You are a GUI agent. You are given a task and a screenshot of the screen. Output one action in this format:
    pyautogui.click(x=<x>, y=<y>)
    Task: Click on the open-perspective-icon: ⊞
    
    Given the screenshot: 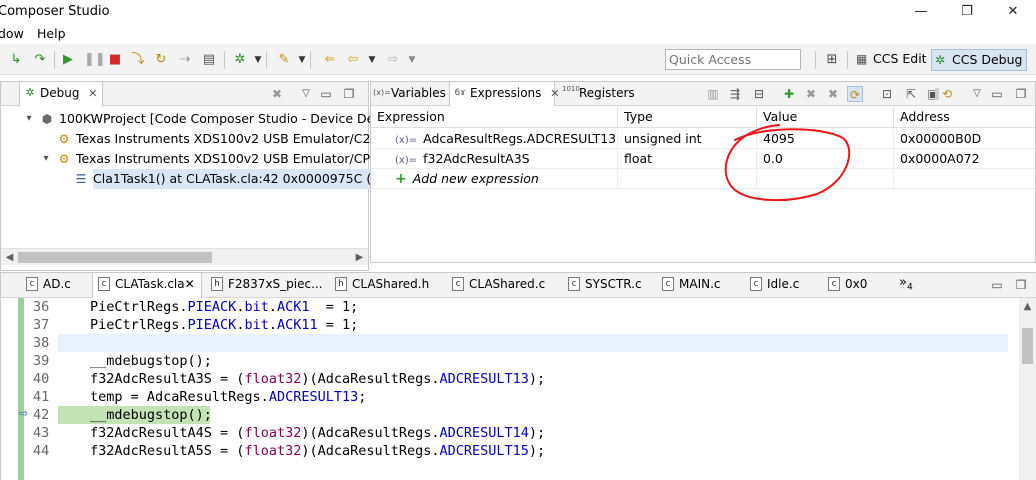 What is the action you would take?
    pyautogui.click(x=832, y=60)
    